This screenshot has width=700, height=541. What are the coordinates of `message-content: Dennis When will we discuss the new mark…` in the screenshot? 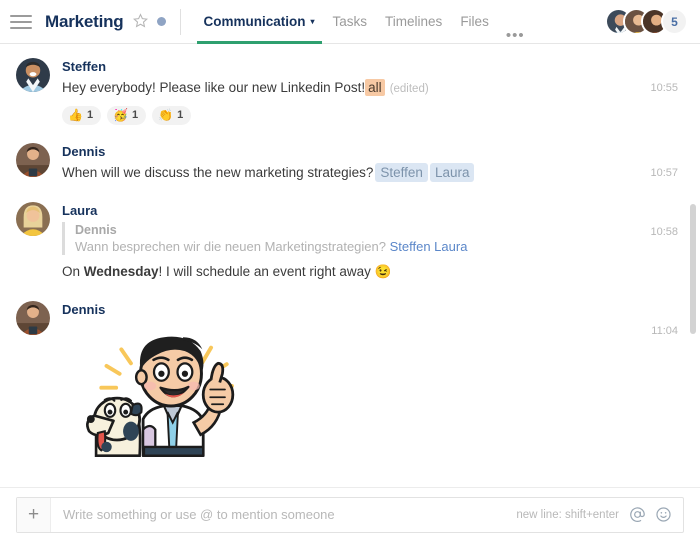 It's located at (370, 162).